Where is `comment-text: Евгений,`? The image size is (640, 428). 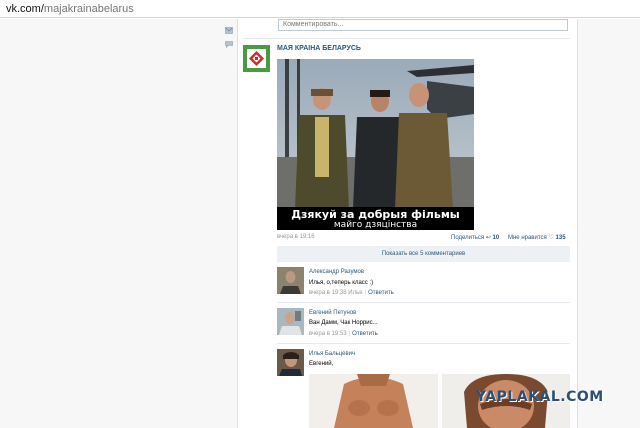 comment-text: Евгений, is located at coordinates (321, 364).